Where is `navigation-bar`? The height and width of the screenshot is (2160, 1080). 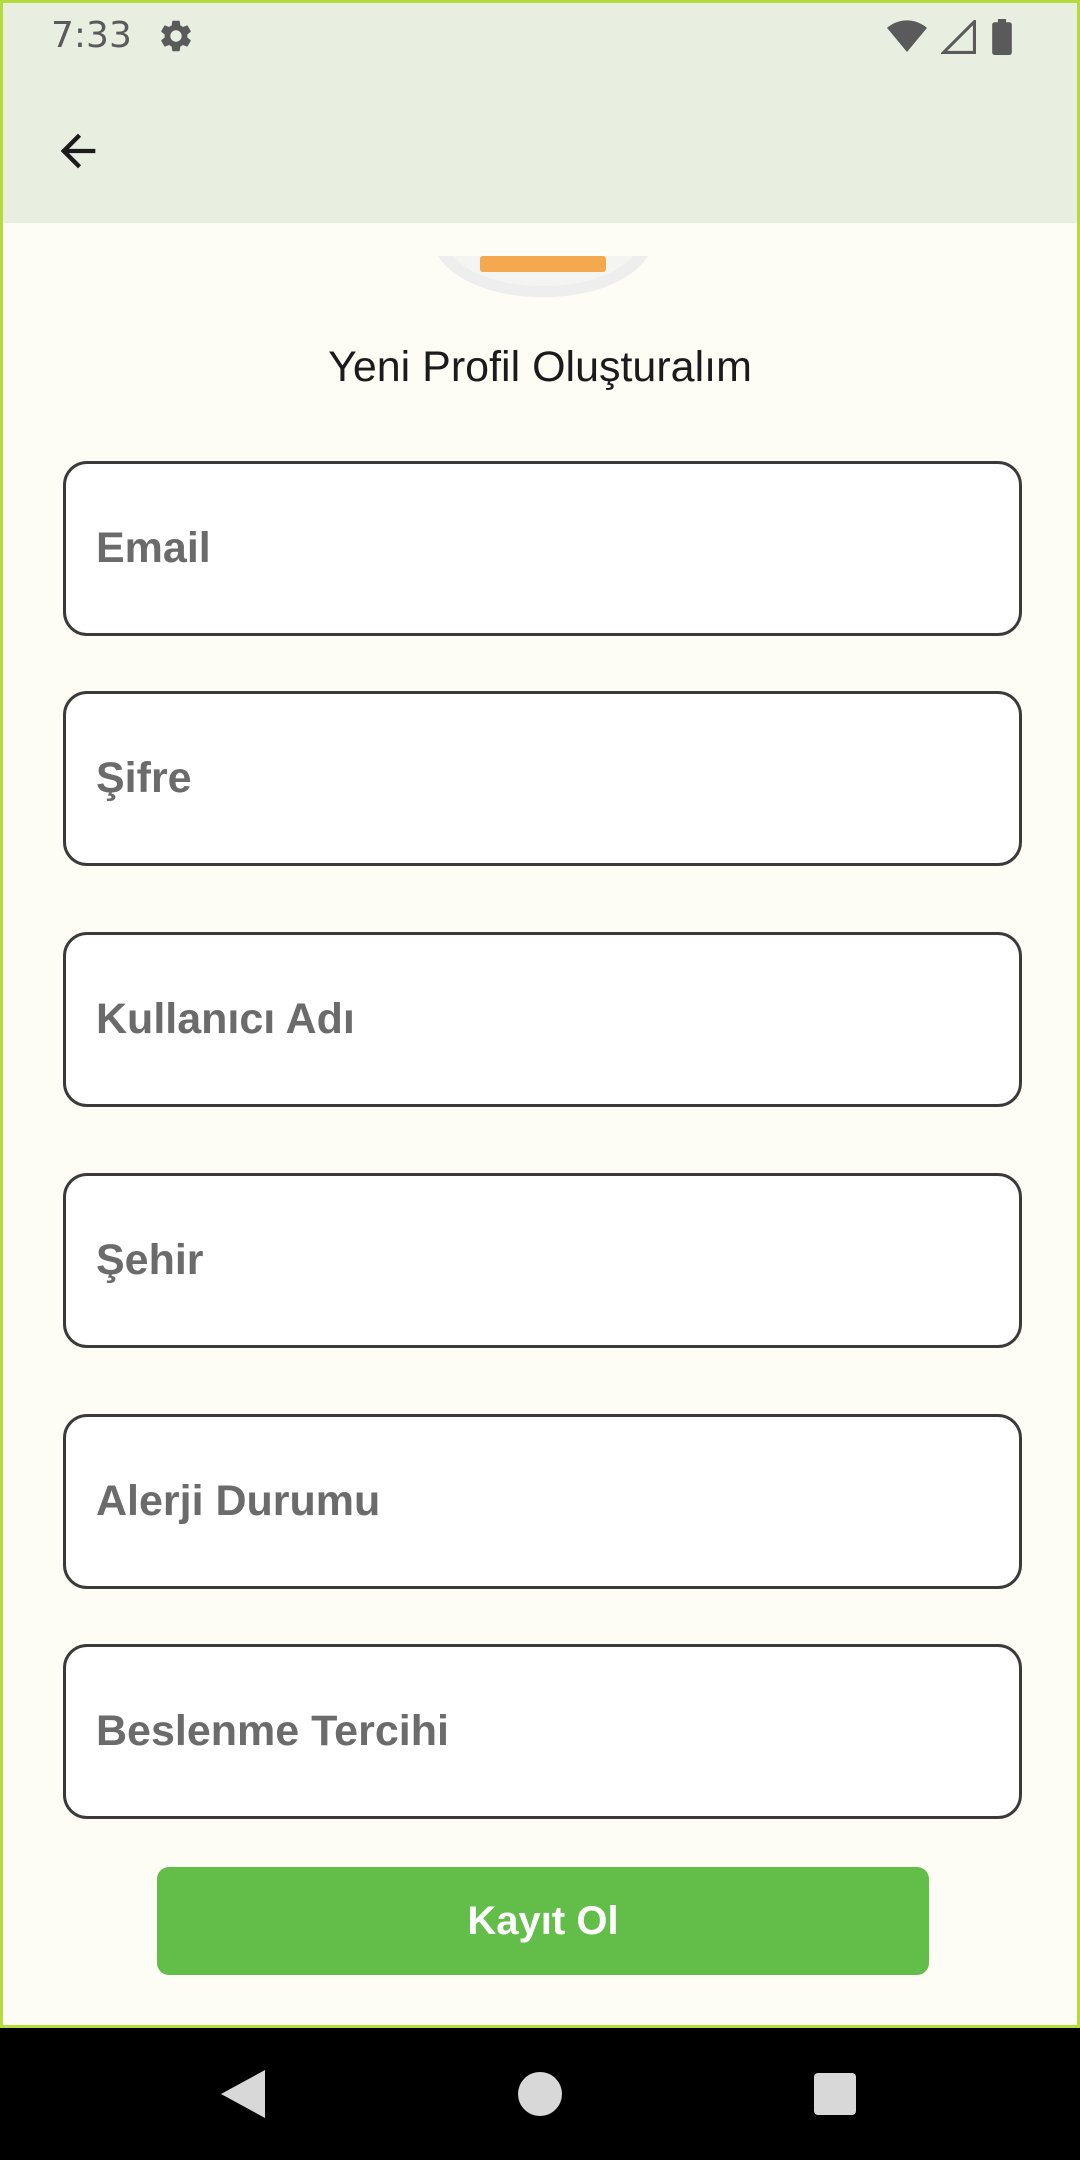 navigation-bar is located at coordinates (540, 2094).